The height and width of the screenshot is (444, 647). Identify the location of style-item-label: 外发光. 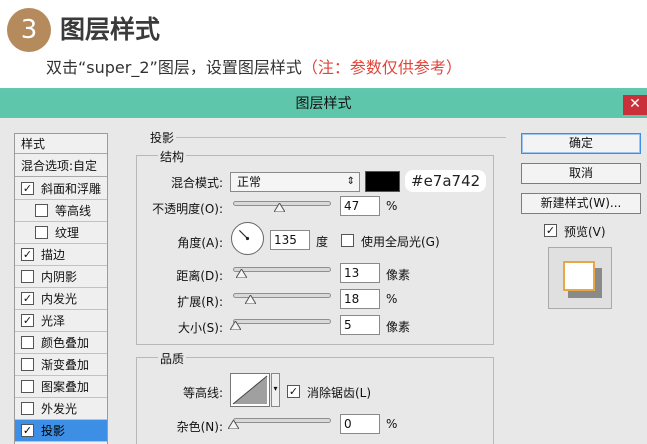
(59, 409).